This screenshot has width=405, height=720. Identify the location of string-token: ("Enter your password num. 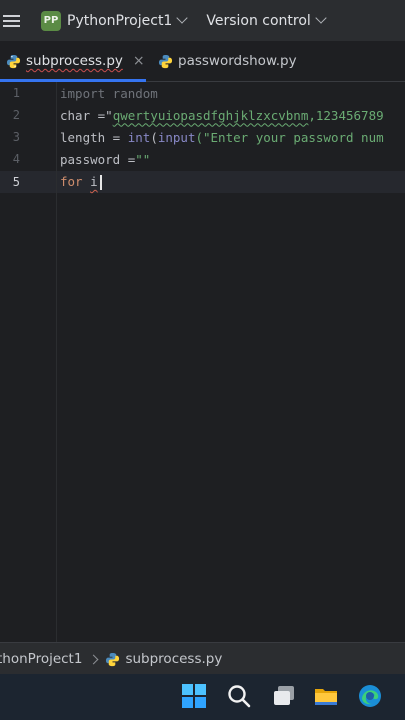
(289, 137).